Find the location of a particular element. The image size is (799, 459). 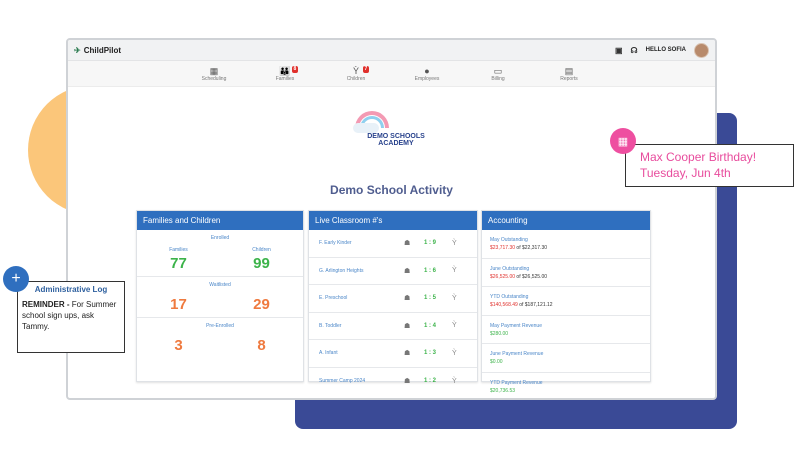

childpilot-logo-icon: ✈ is located at coordinates (77, 50).